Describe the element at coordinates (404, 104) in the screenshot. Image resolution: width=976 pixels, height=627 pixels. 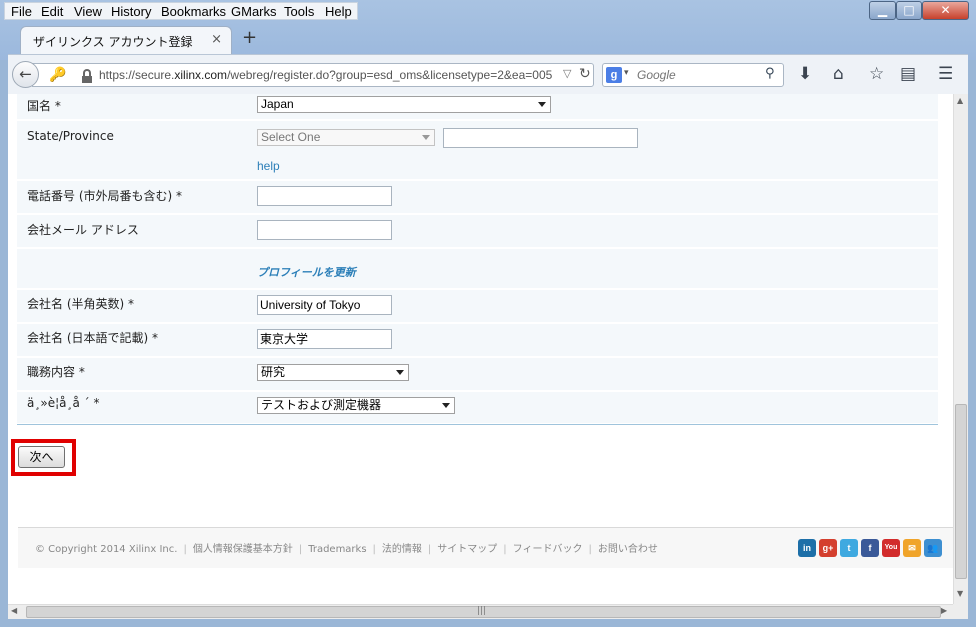
I see `country-select: Japan` at that location.